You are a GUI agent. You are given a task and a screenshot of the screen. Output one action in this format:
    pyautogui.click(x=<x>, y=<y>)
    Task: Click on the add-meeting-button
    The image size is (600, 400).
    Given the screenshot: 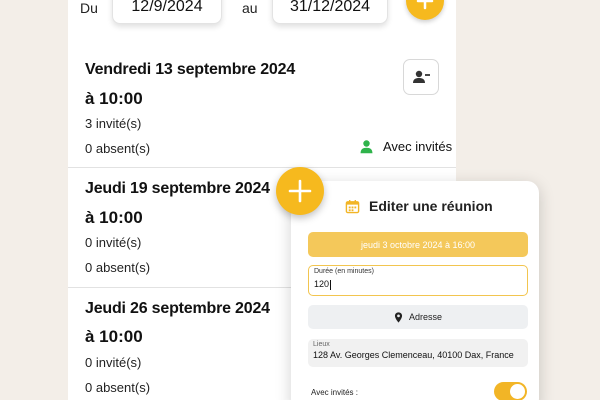 What is the action you would take?
    pyautogui.click(x=425, y=10)
    